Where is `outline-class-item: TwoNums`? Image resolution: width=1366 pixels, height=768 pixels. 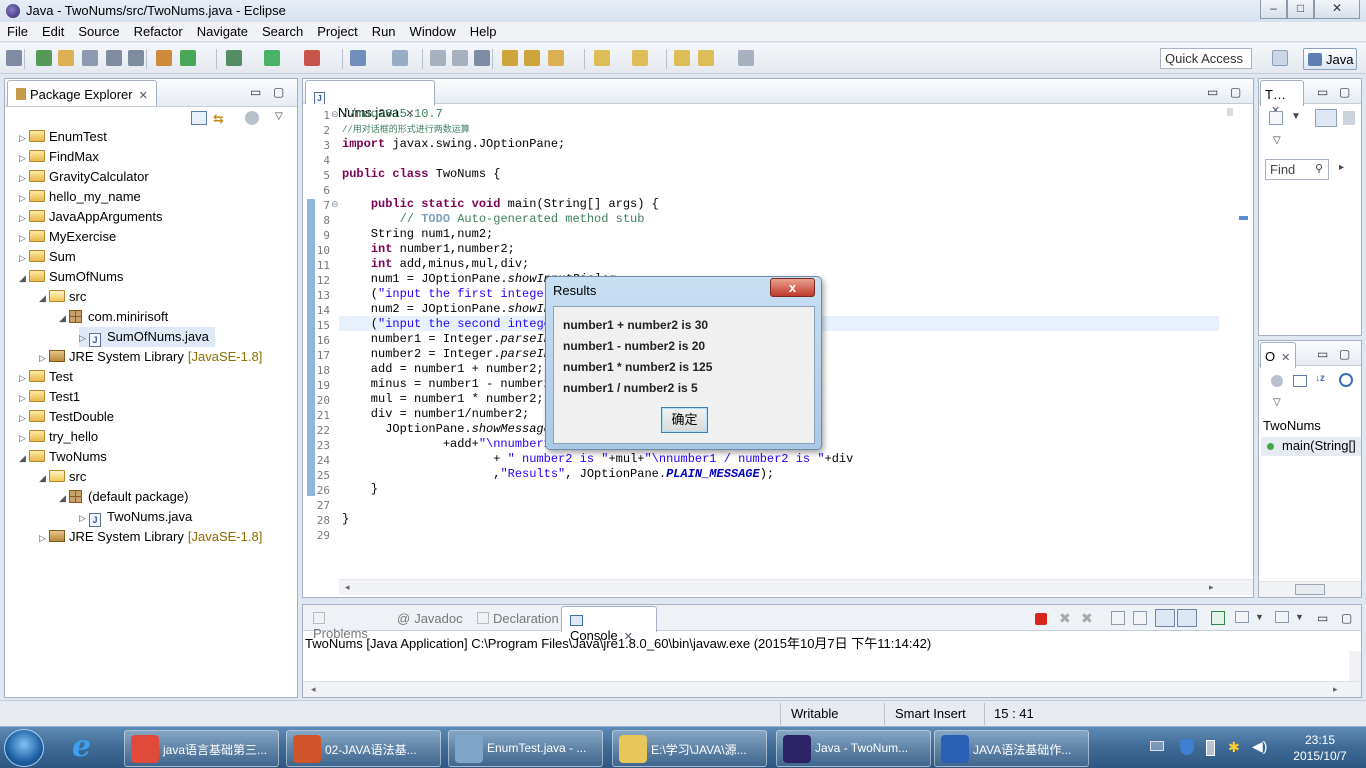 outline-class-item: TwoNums is located at coordinates (1292, 425).